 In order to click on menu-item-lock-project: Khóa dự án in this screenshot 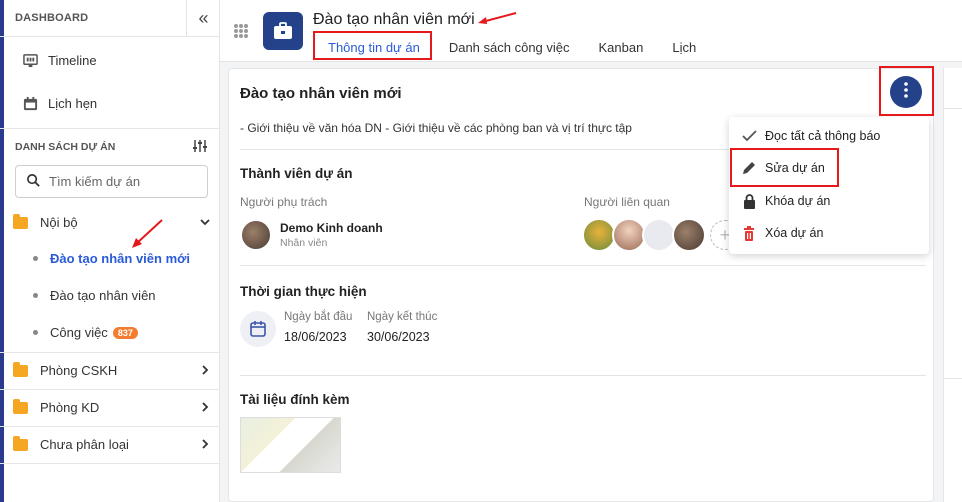, I will do `click(785, 201)`.